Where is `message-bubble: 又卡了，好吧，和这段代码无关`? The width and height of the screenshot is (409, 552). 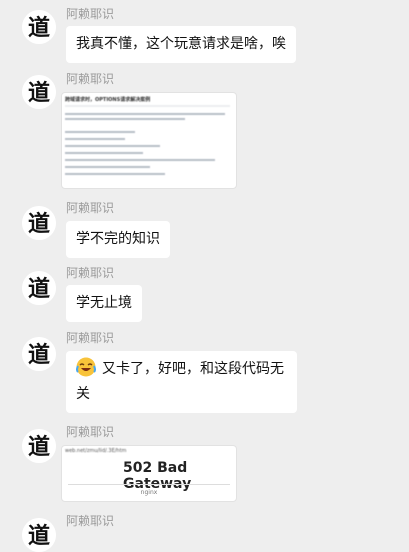
message-bubble: 又卡了，好吧，和这段代码无关 is located at coordinates (181, 382).